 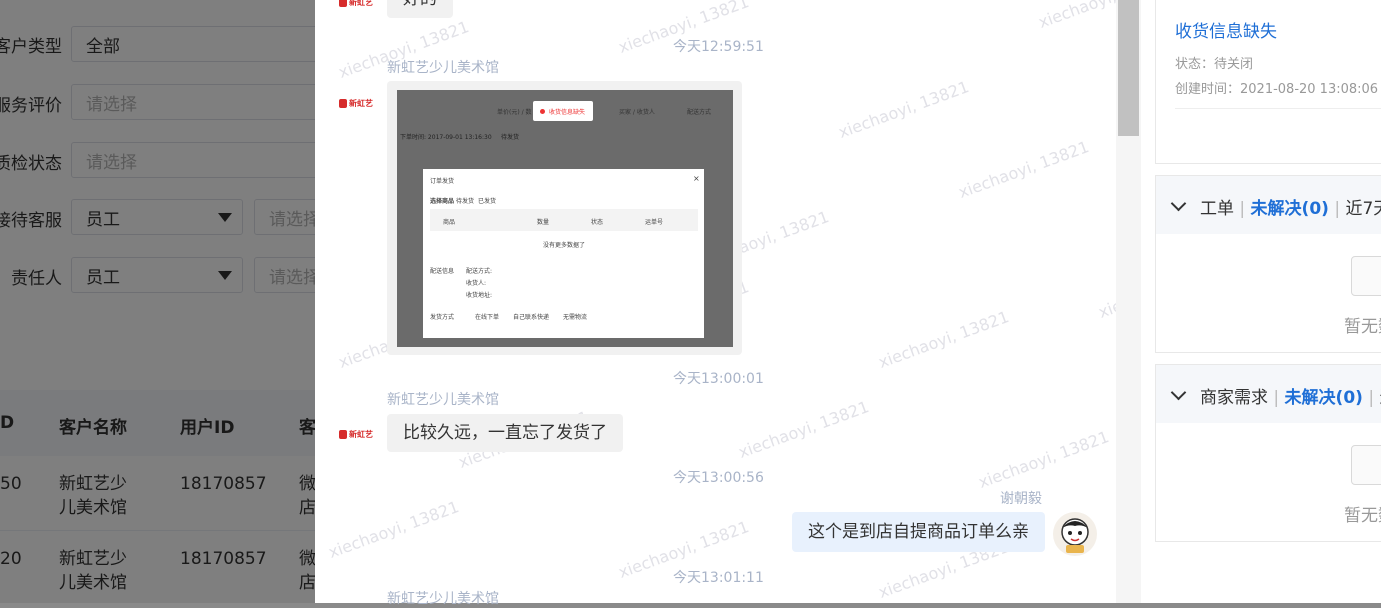 I want to click on message-bubble: 比较久远，一直忘了发货了, so click(x=505, y=433).